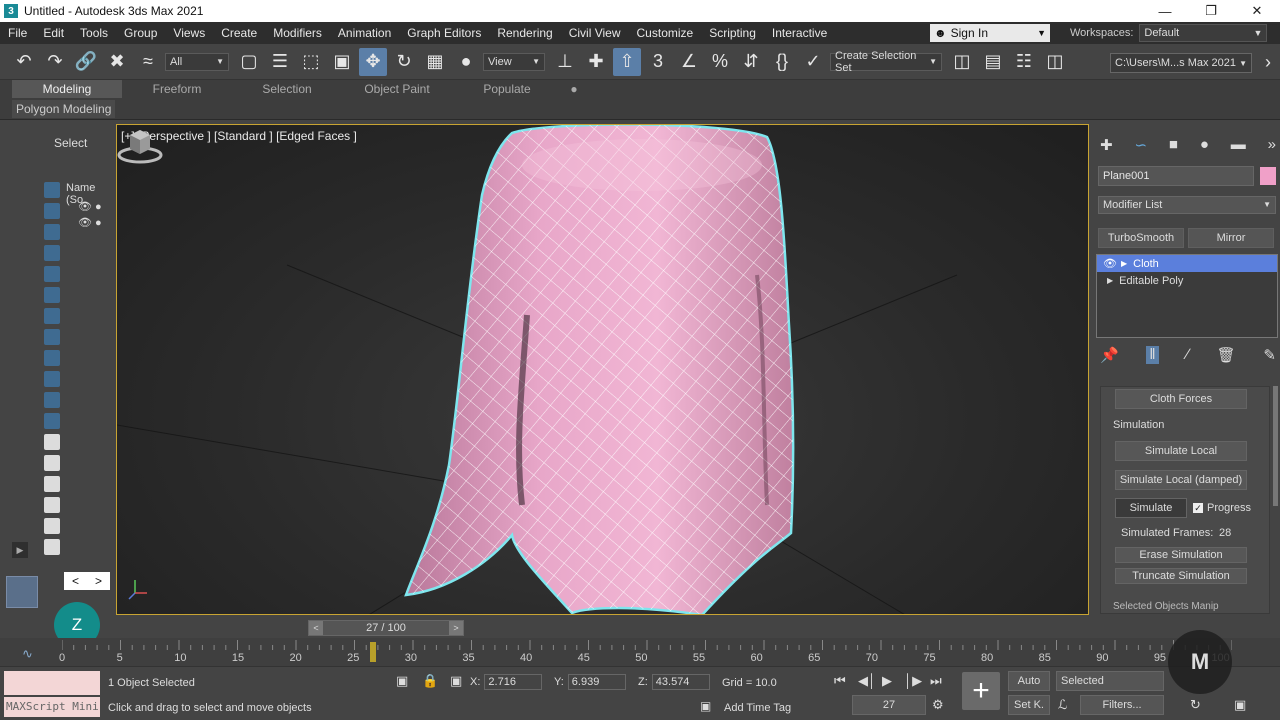 This screenshot has height=720, width=1280. Describe the element at coordinates (936, 681) in the screenshot. I see `go-to-end-icon: ⏭` at that location.